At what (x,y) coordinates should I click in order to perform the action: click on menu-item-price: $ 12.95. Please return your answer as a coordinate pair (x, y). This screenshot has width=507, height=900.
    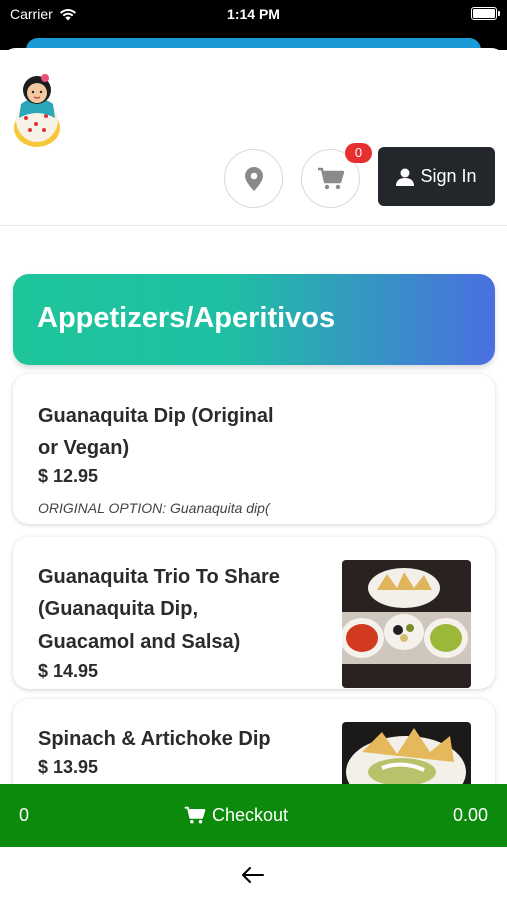
    Looking at the image, I should click on (68, 476).